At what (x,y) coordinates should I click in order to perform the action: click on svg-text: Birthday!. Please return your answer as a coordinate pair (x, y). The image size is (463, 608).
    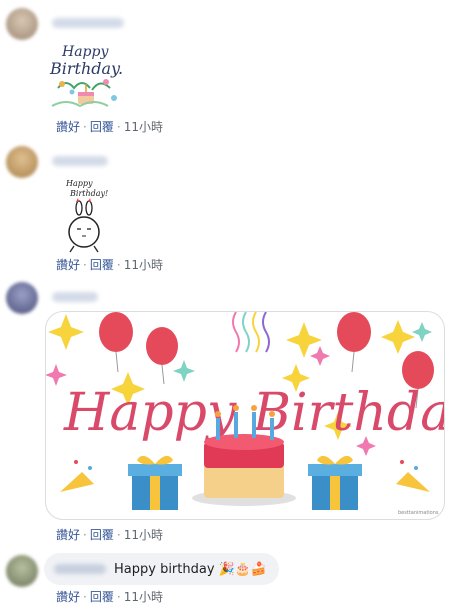
    Looking at the image, I should click on (88, 193).